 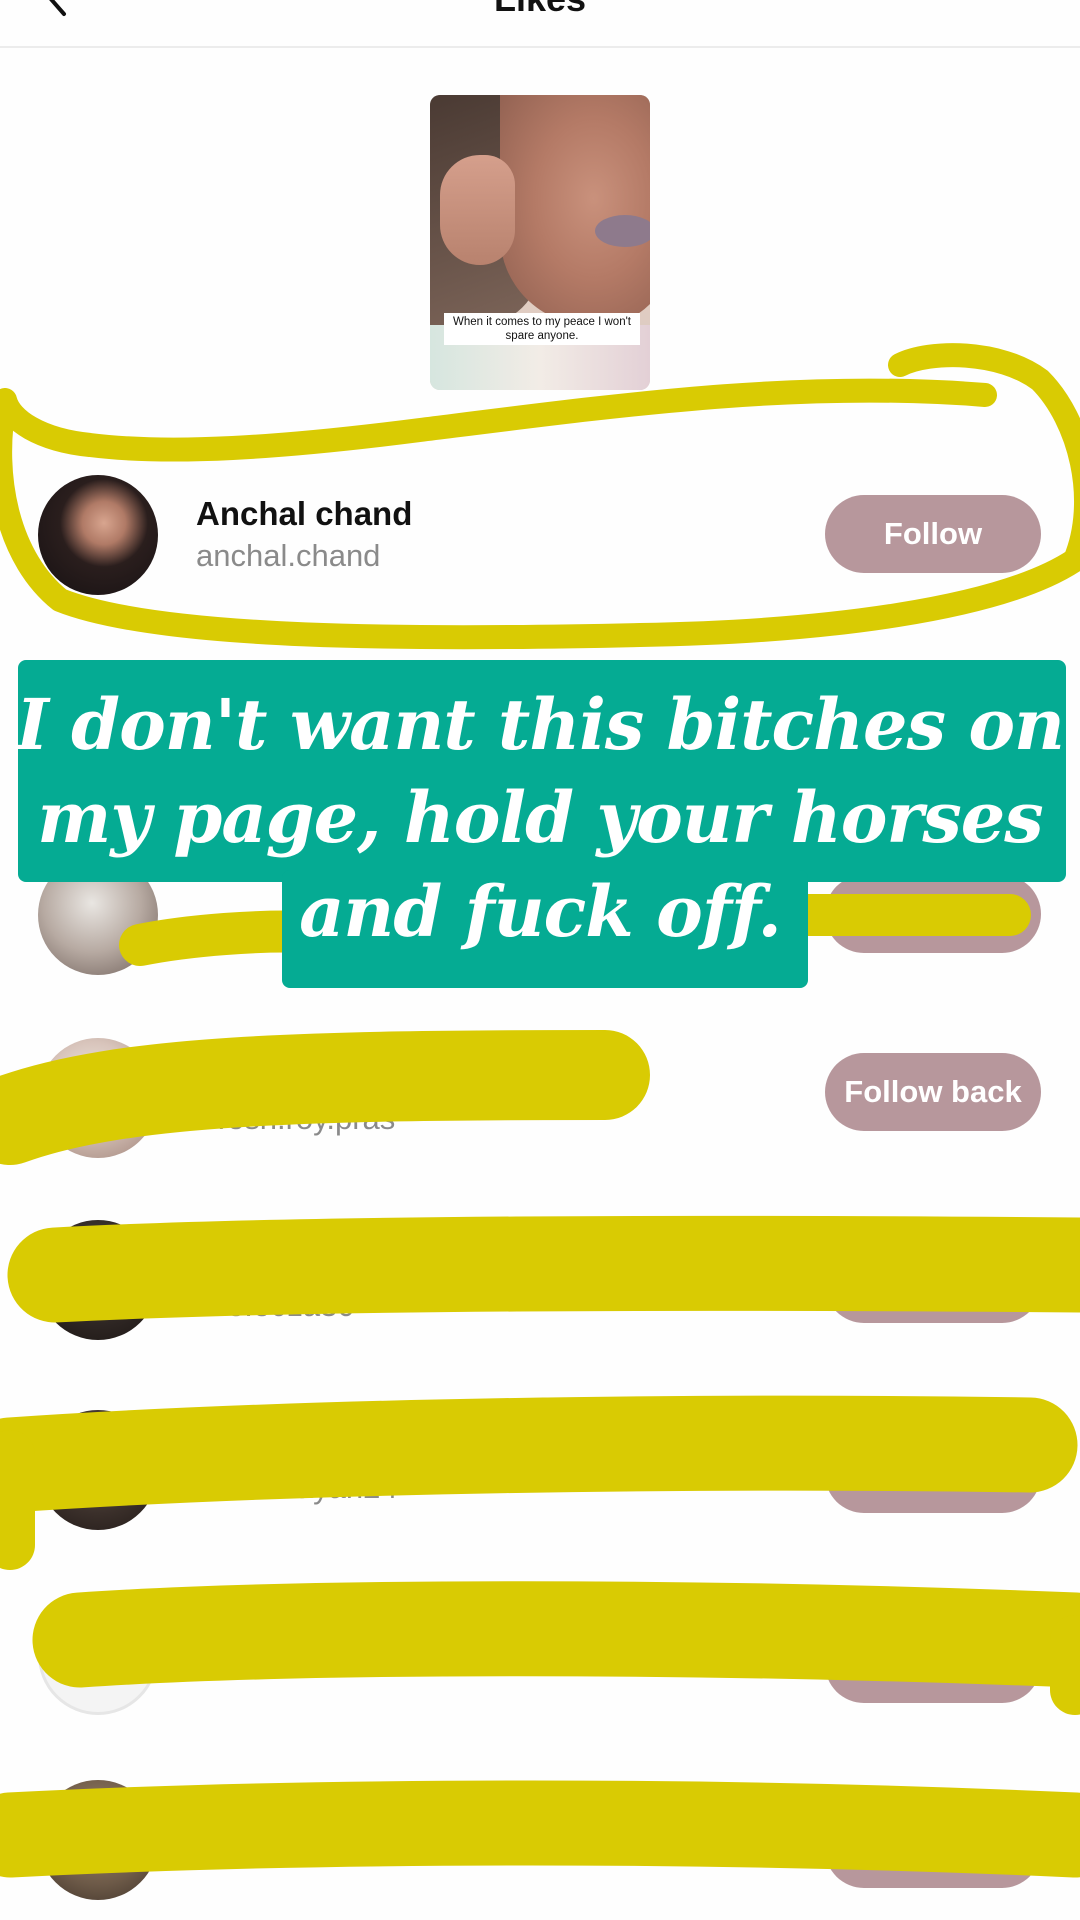 I want to click on user-handle: …e.e0za30, so click(x=275, y=1305).